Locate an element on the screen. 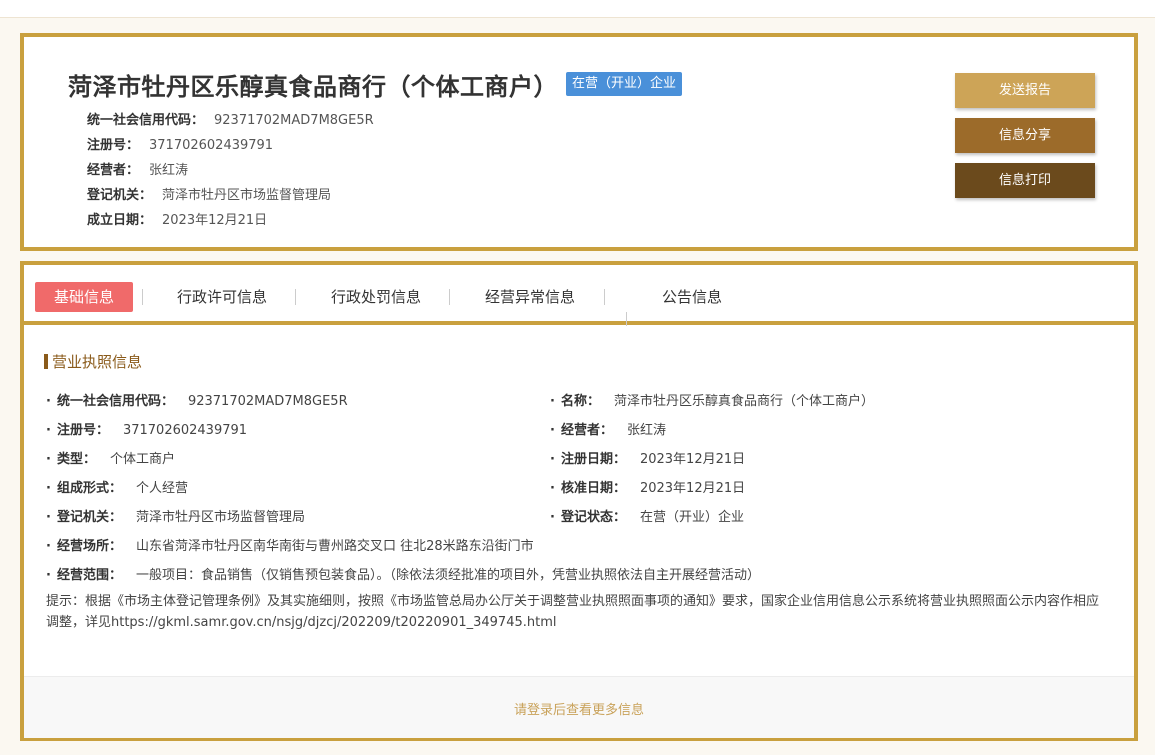  section-title-bar is located at coordinates (46, 361).